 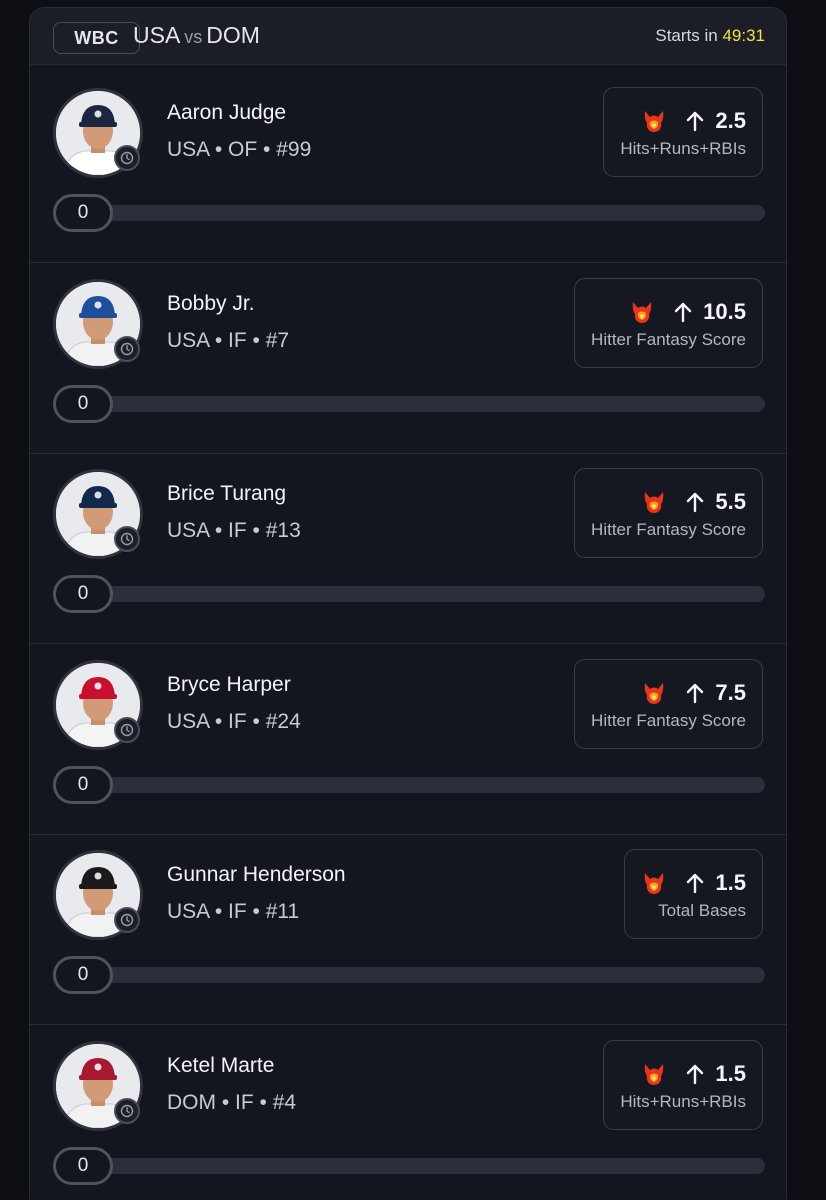 I want to click on player-name: Aaron Judge, so click(x=227, y=112).